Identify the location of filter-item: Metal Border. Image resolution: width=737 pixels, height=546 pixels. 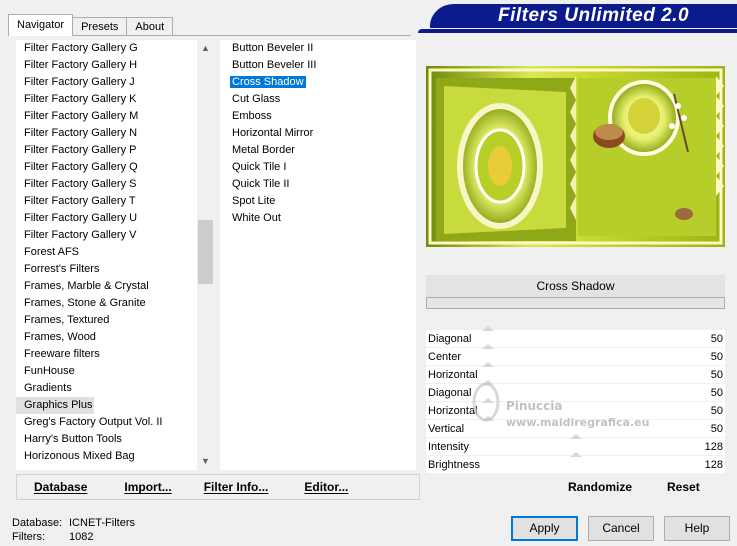
(318, 150).